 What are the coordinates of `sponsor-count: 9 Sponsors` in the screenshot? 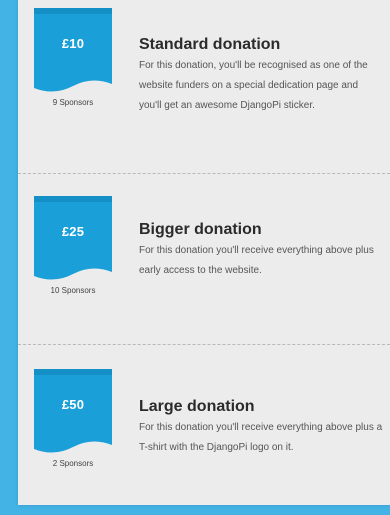 It's located at (73, 102).